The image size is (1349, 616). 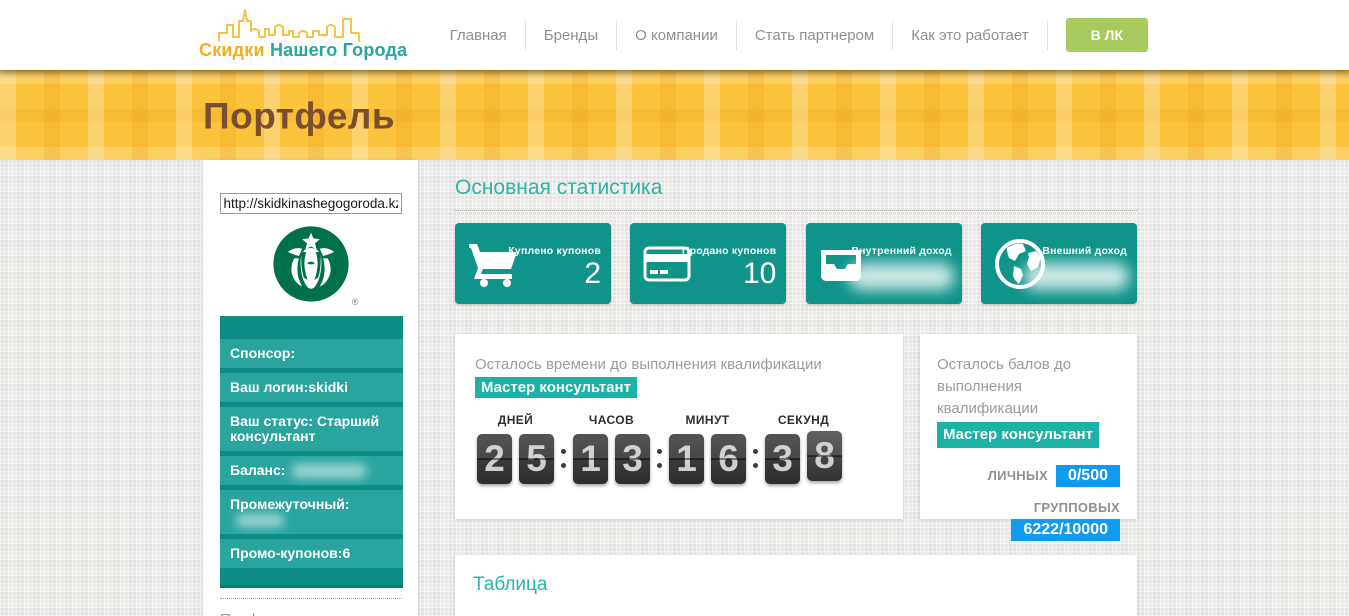 What do you see at coordinates (536, 458) in the screenshot?
I see `flip-digit: 5` at bounding box center [536, 458].